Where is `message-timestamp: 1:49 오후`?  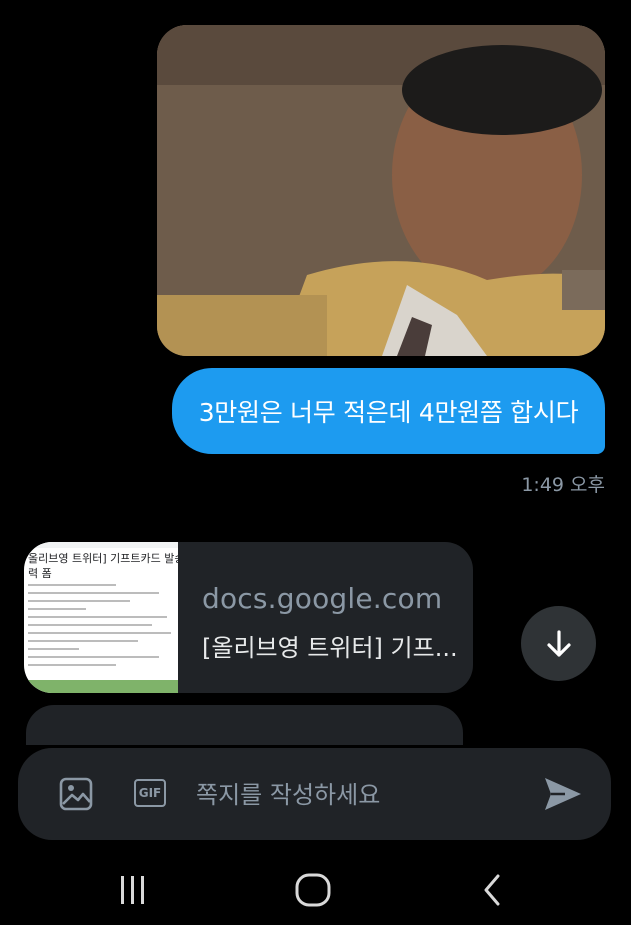 message-timestamp: 1:49 오후 is located at coordinates (563, 485).